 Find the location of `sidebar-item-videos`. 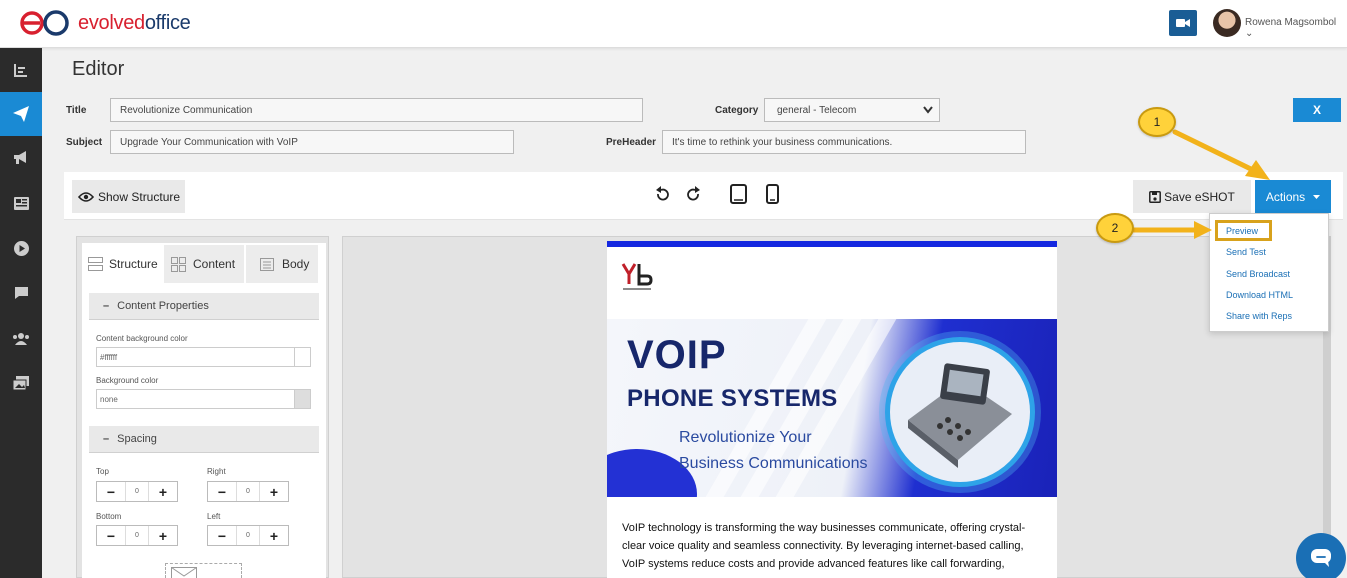

sidebar-item-videos is located at coordinates (21, 248).